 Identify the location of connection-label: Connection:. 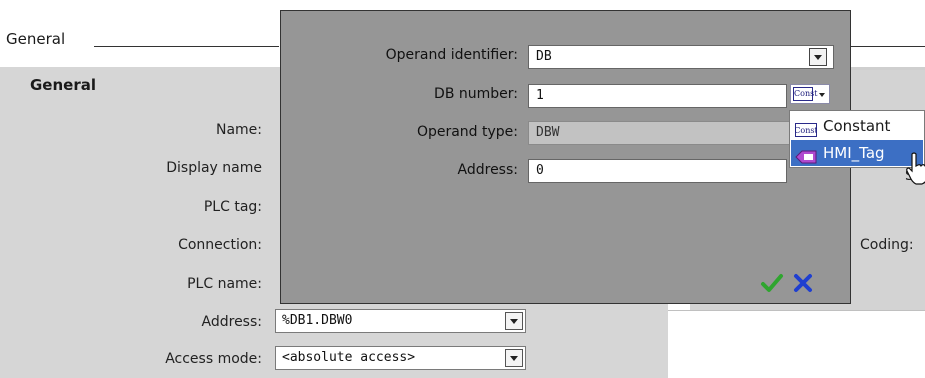
(220, 245).